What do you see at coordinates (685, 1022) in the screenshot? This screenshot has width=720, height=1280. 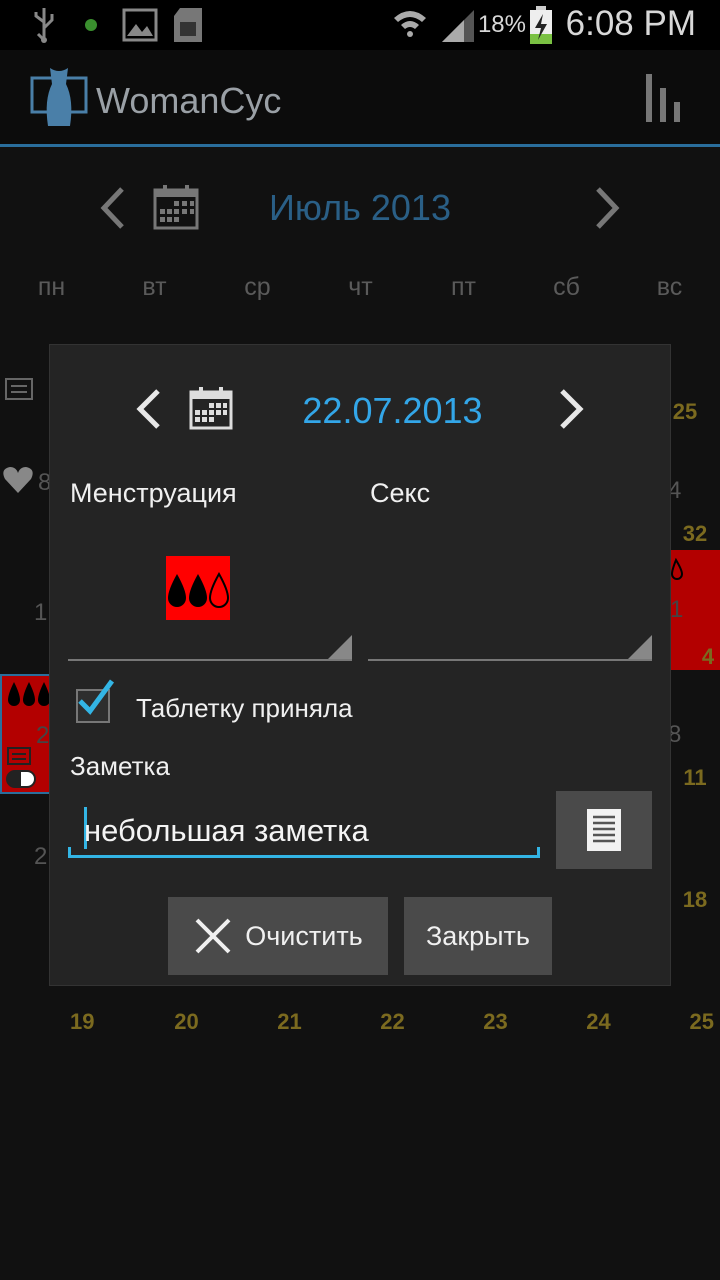 I see `day-number: 25` at bounding box center [685, 1022].